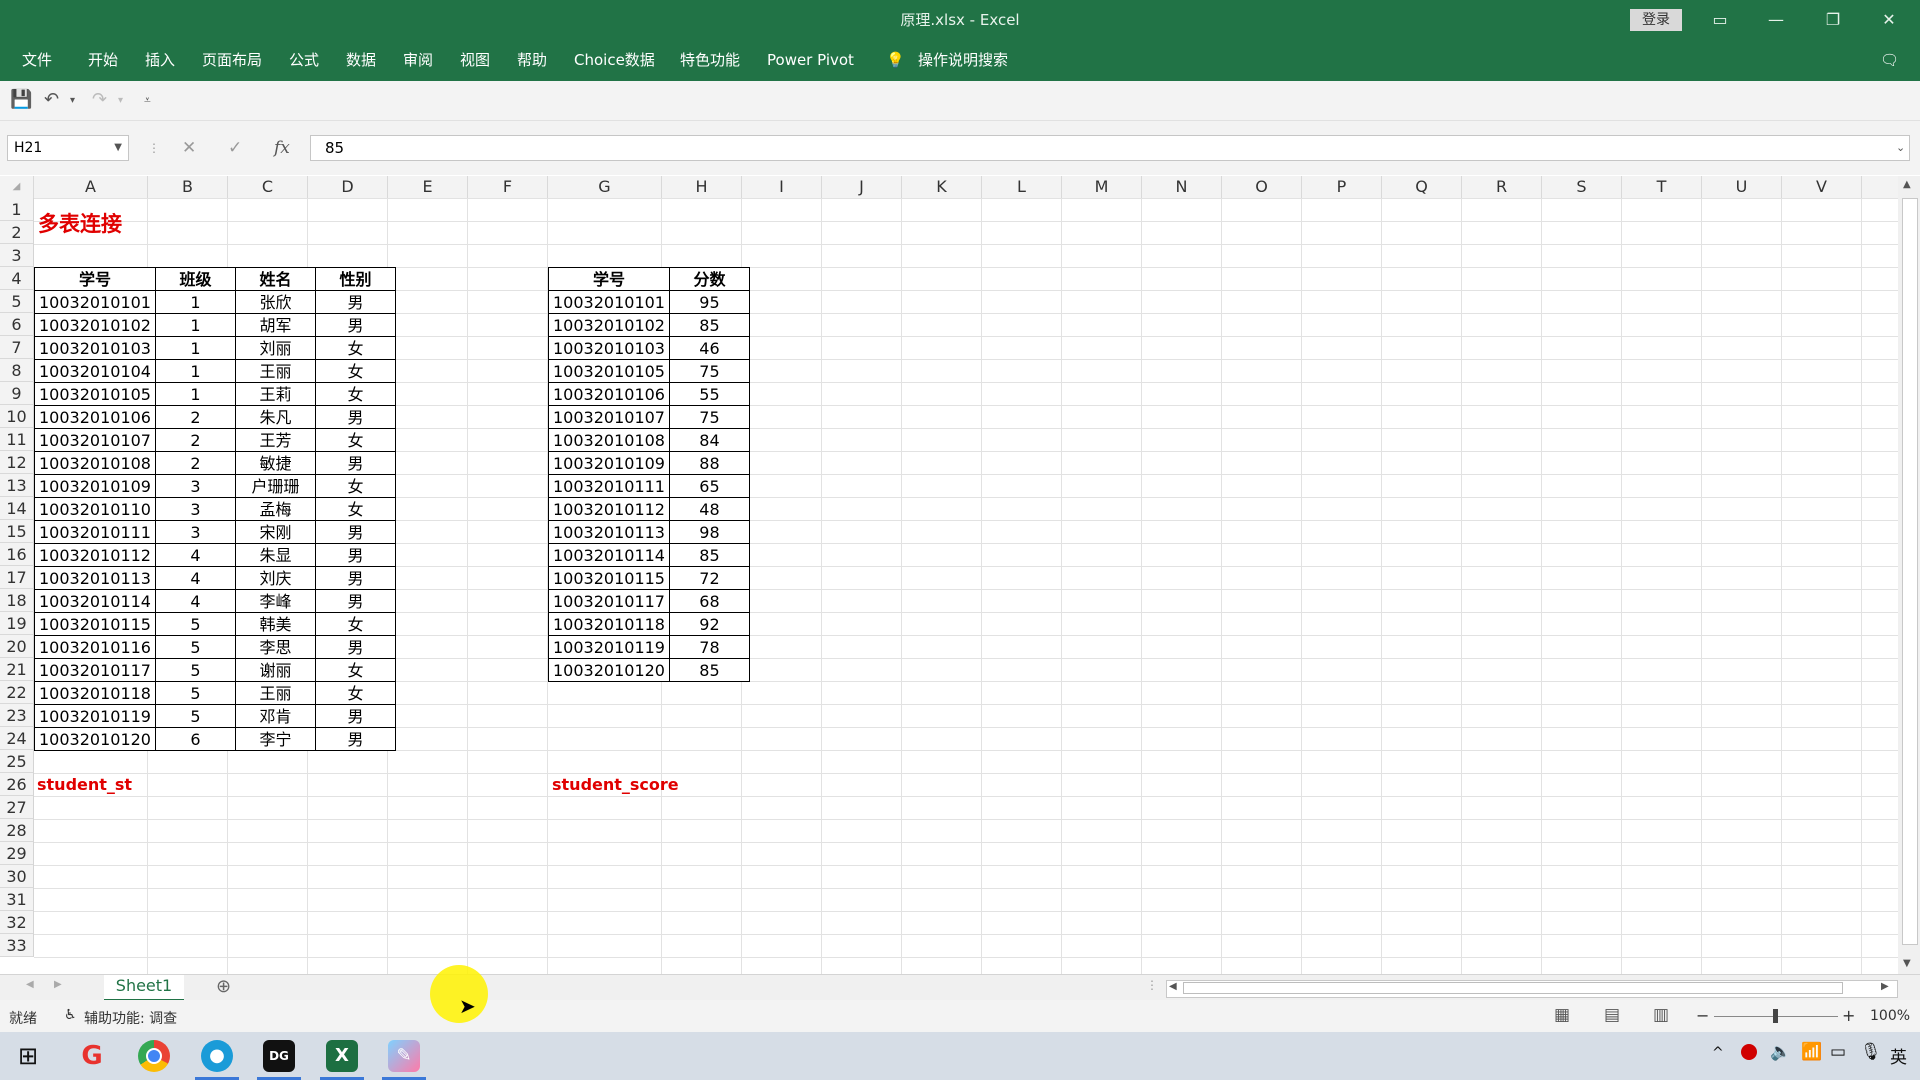  What do you see at coordinates (195, 532) in the screenshot?
I see `table-cell: 3` at bounding box center [195, 532].